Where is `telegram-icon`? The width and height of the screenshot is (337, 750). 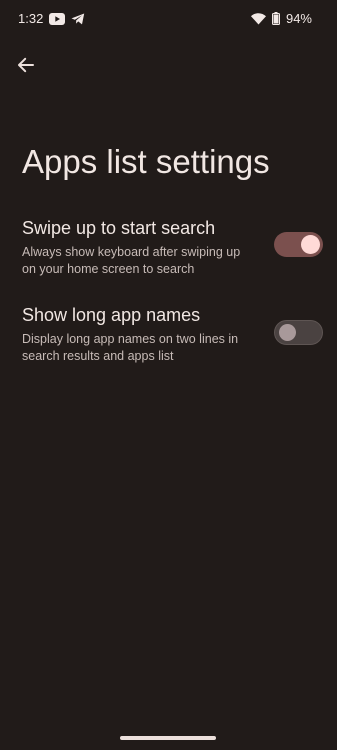 telegram-icon is located at coordinates (78, 19).